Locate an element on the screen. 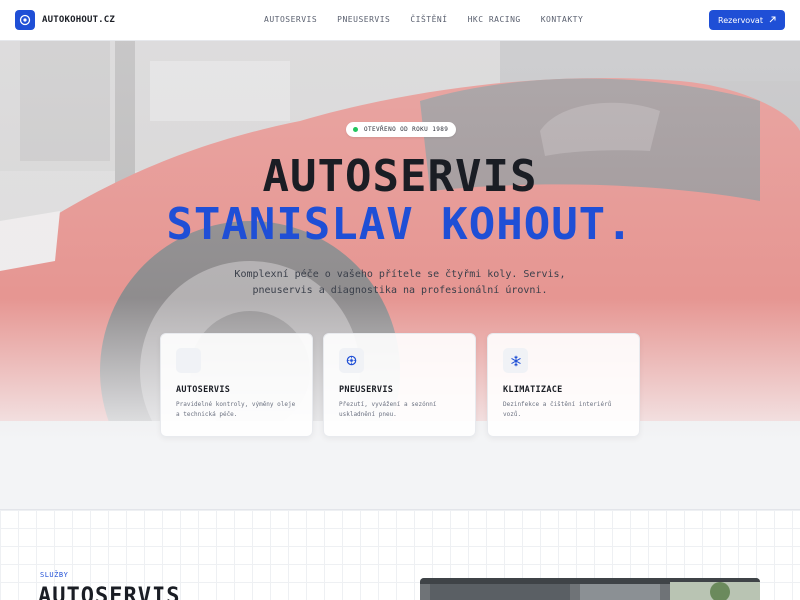 Image resolution: width=800 pixels, height=600 pixels. logo: AUTOKOHOUT.CZ is located at coordinates (65, 20).